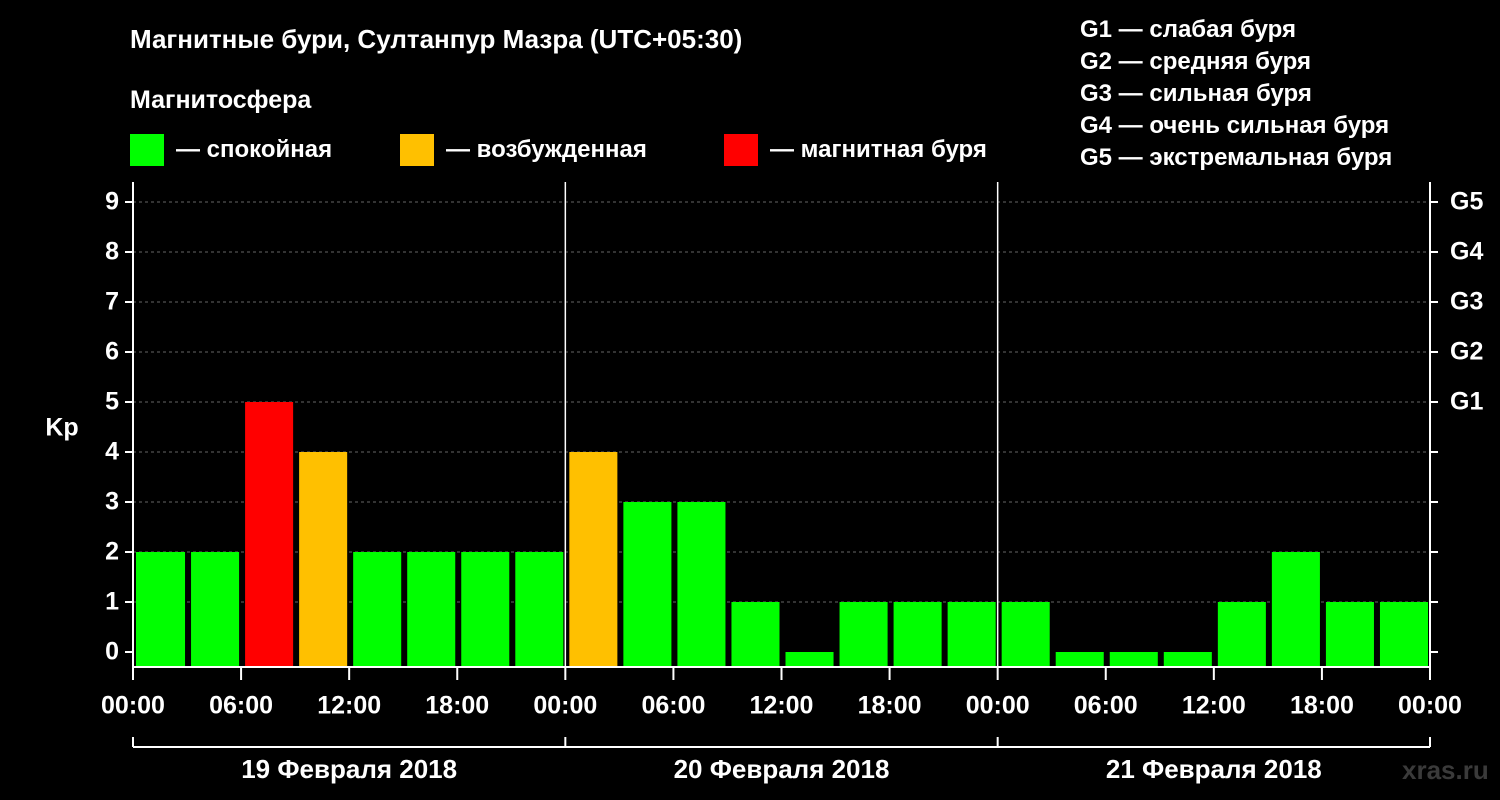 This screenshot has height=800, width=1500. I want to click on y-axis-label: Kp, so click(61, 428).